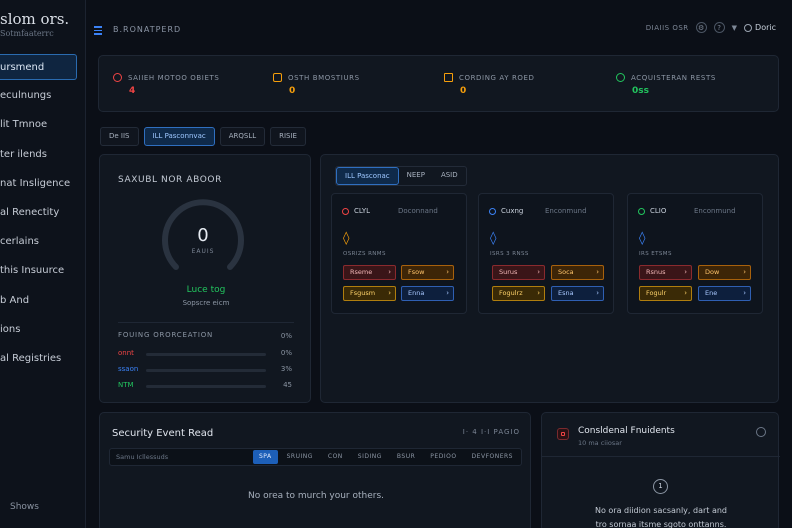 The image size is (792, 528). Describe the element at coordinates (24, 507) in the screenshot. I see `sidebar-footer-link: Shows` at that location.